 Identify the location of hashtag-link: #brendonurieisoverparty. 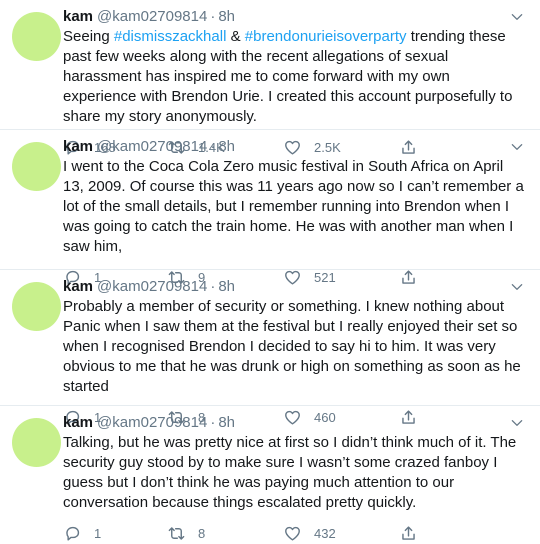
(326, 36).